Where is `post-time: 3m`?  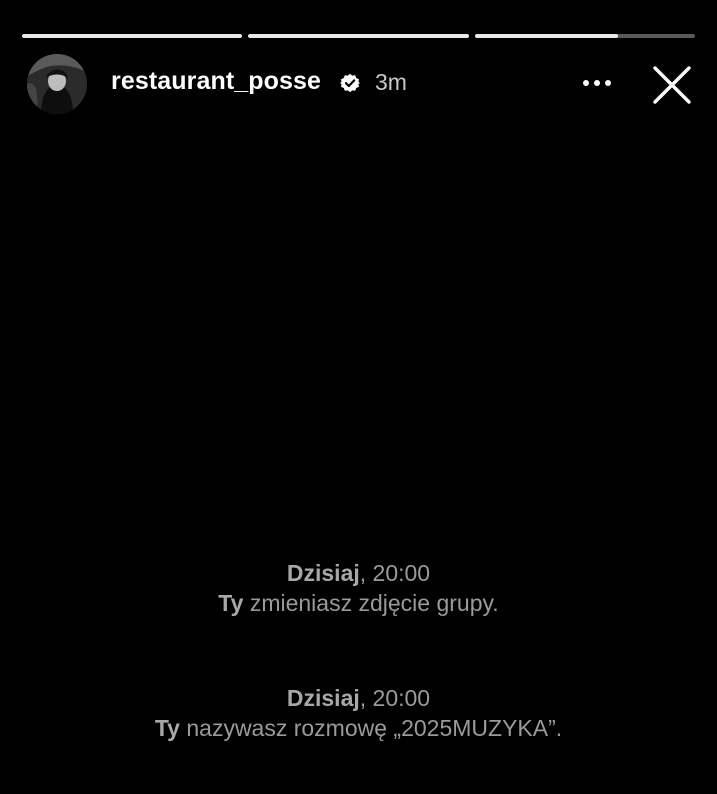
post-time: 3m is located at coordinates (391, 82).